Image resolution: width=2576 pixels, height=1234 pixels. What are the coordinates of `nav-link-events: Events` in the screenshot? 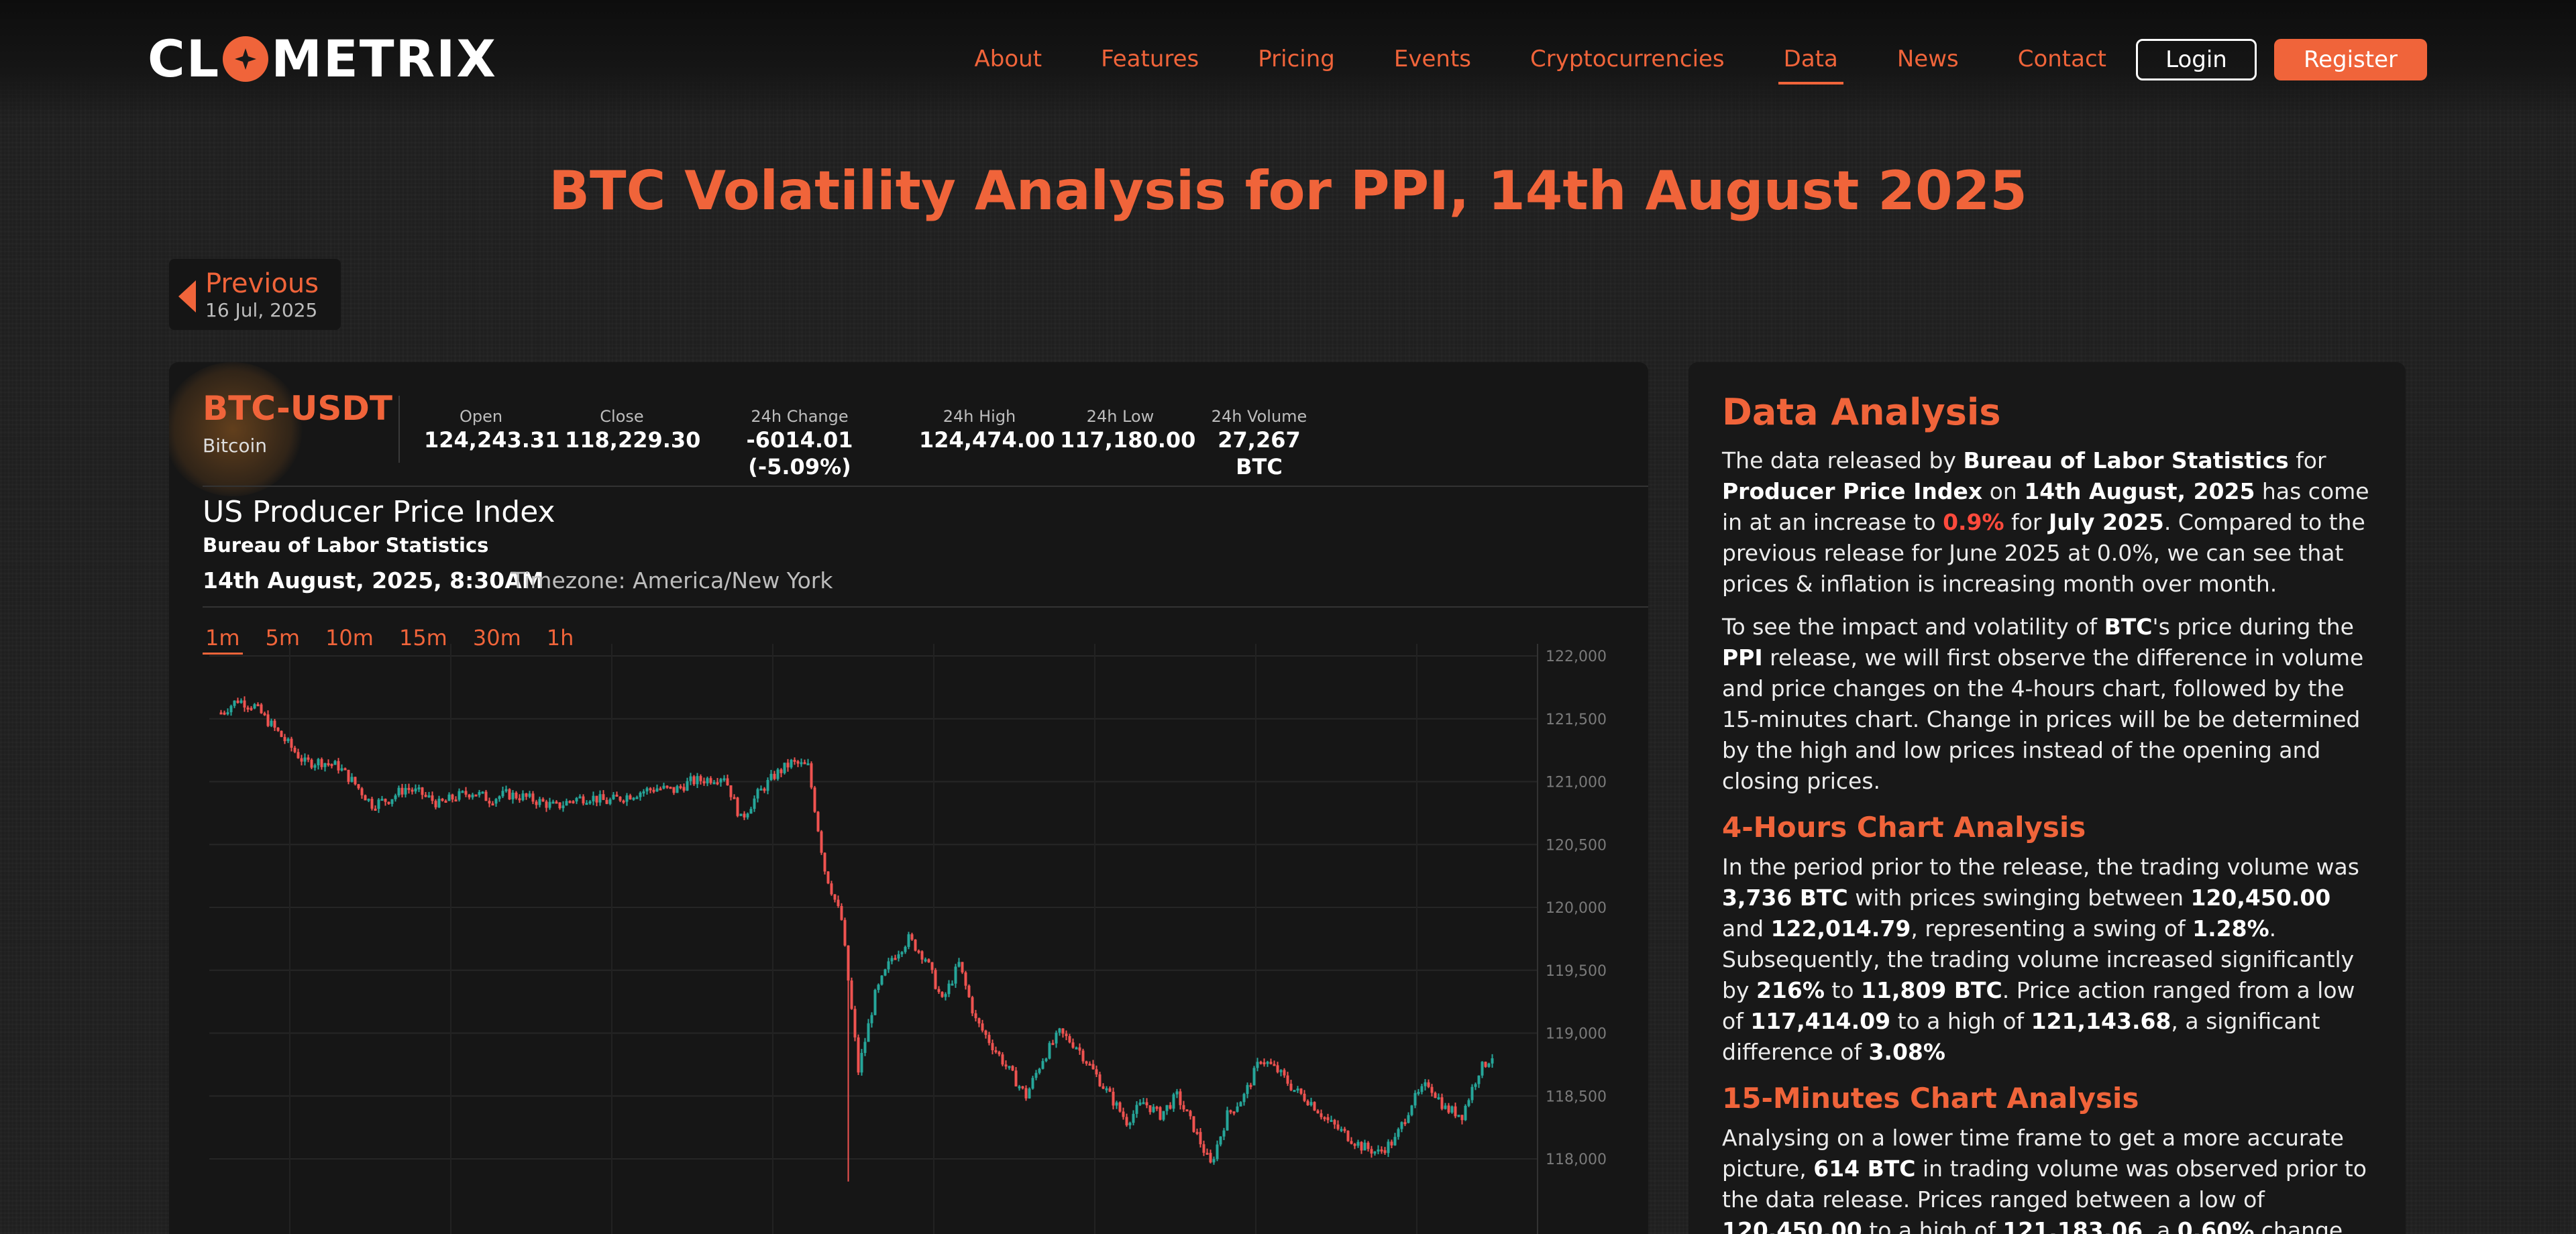 It's located at (1432, 59).